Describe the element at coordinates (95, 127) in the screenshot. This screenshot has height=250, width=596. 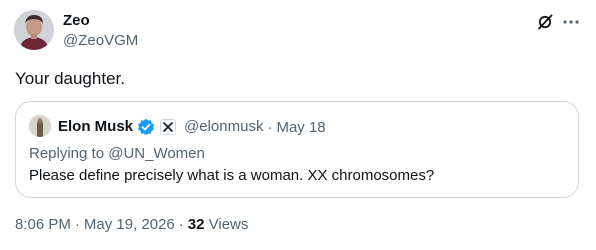
I see `quoted-author-name: Elon Musk` at that location.